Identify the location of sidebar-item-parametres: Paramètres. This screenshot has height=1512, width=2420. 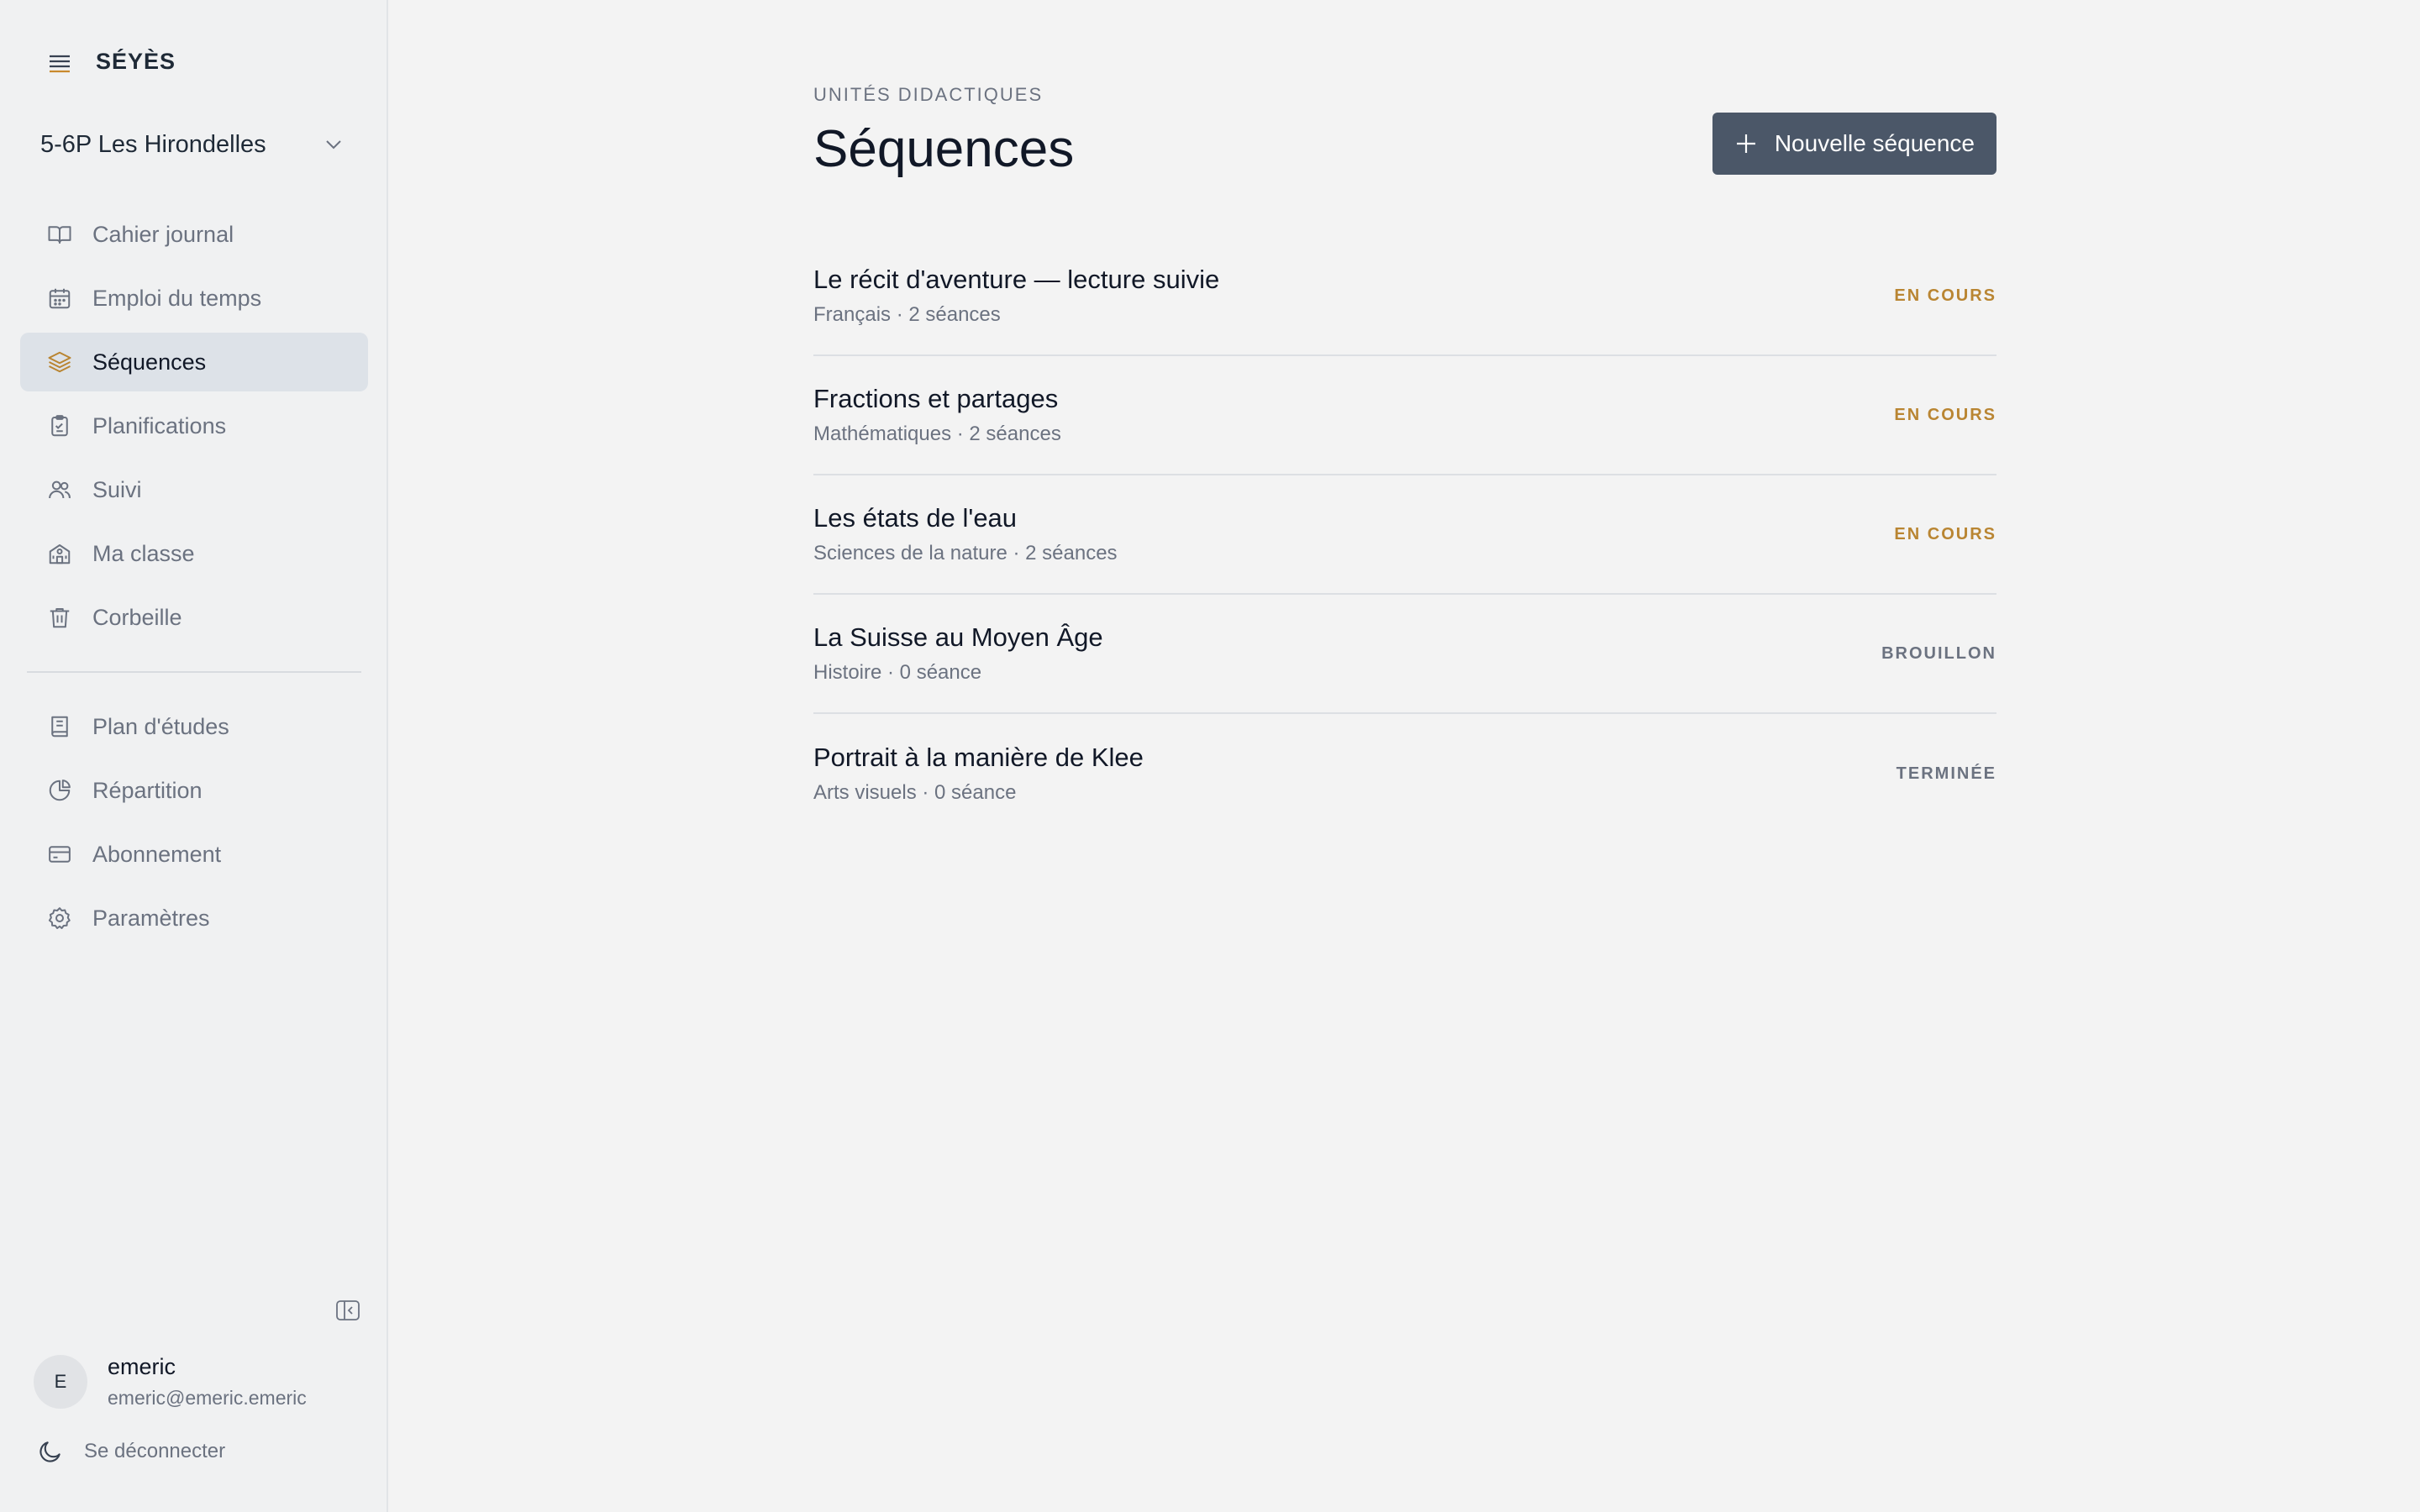
(194, 918).